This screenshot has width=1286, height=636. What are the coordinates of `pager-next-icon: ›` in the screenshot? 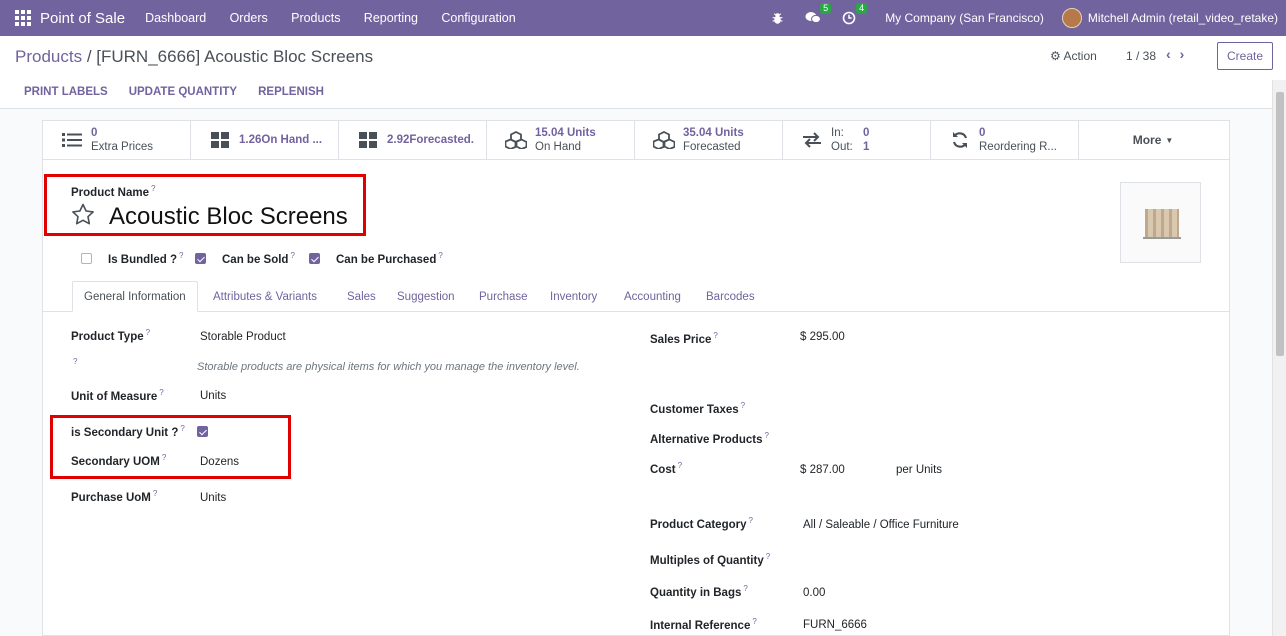 It's located at (1187, 54).